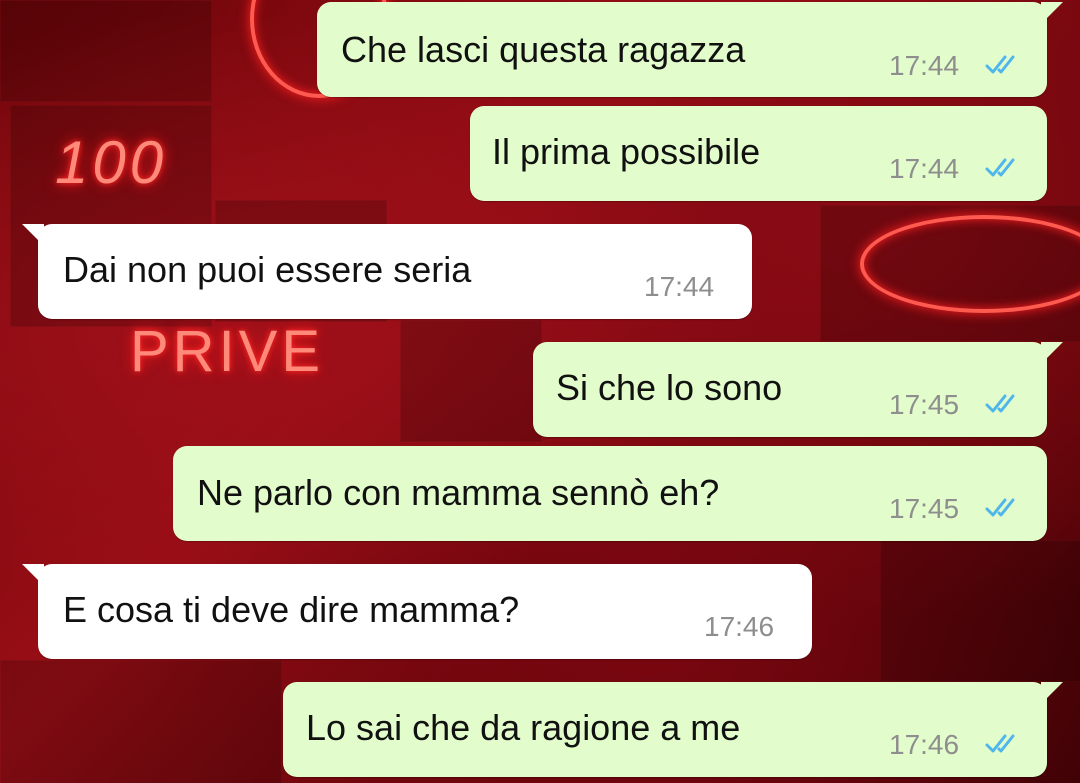  I want to click on message-text: Dai non puoi essere seria, so click(267, 269).